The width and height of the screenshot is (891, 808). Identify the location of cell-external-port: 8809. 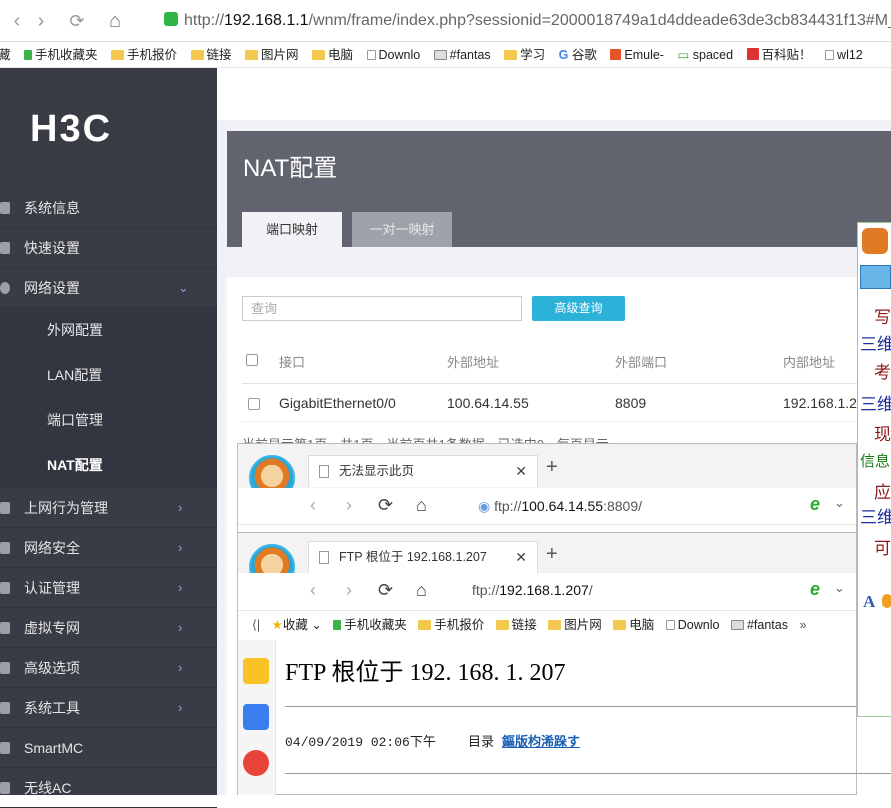
(631, 403).